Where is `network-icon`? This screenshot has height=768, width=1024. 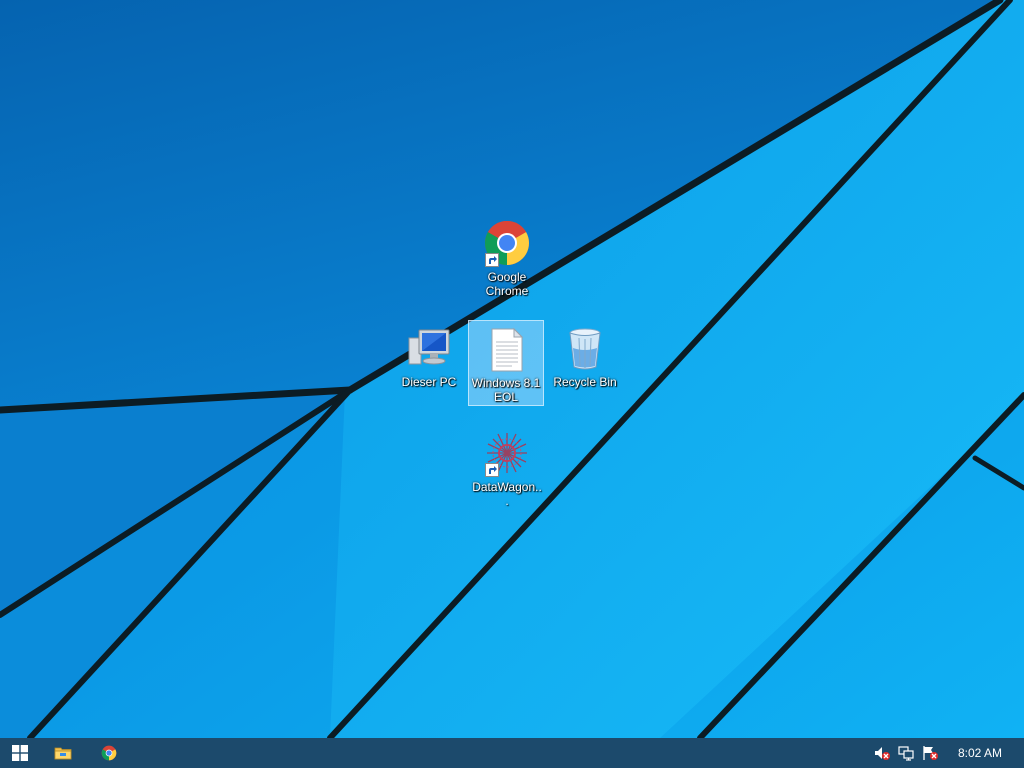 network-icon is located at coordinates (906, 753).